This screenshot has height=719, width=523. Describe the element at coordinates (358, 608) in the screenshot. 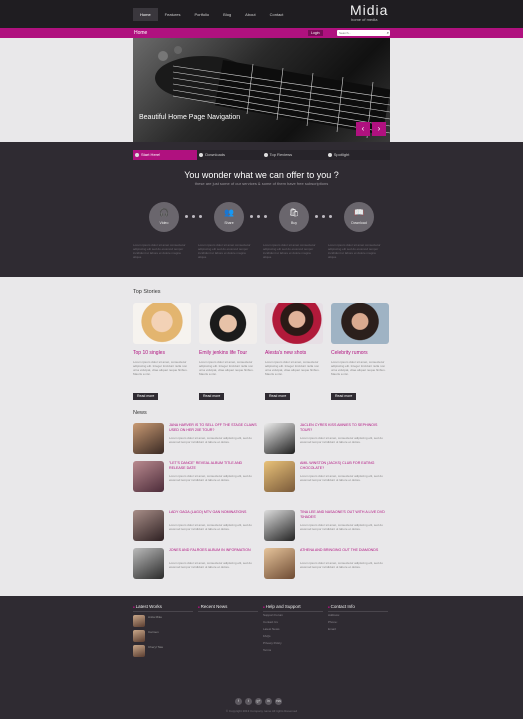

I see `footer-heading: Contact Info` at that location.